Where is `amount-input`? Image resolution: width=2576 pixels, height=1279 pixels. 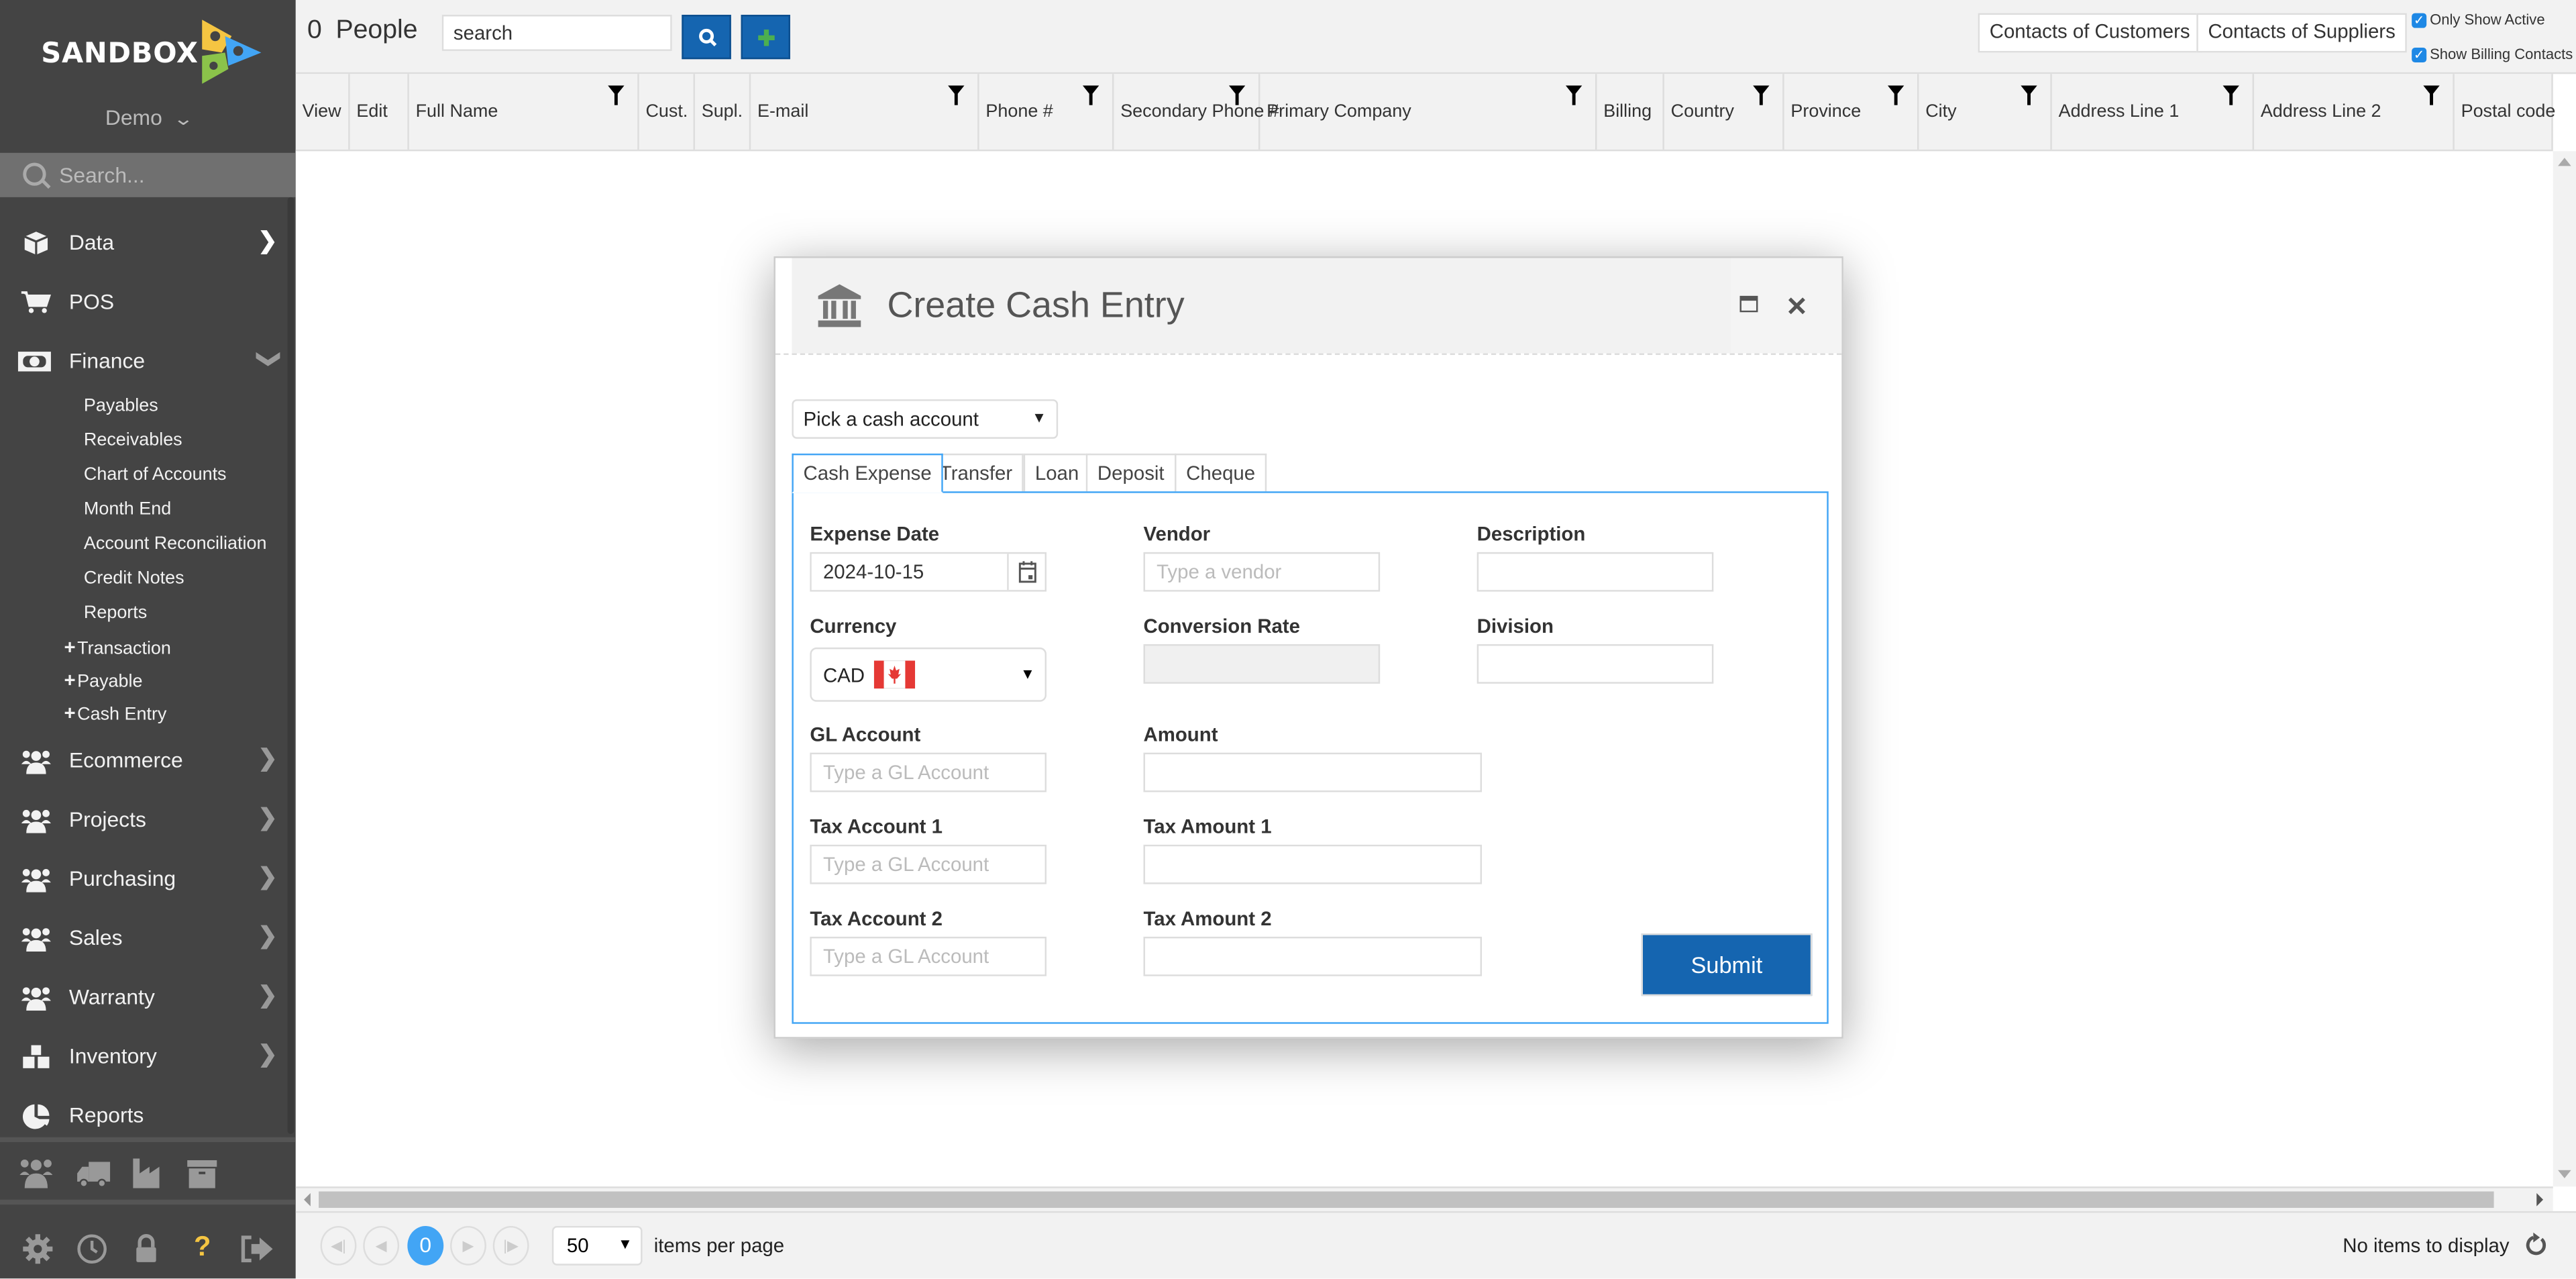
amount-input is located at coordinates (1312, 772).